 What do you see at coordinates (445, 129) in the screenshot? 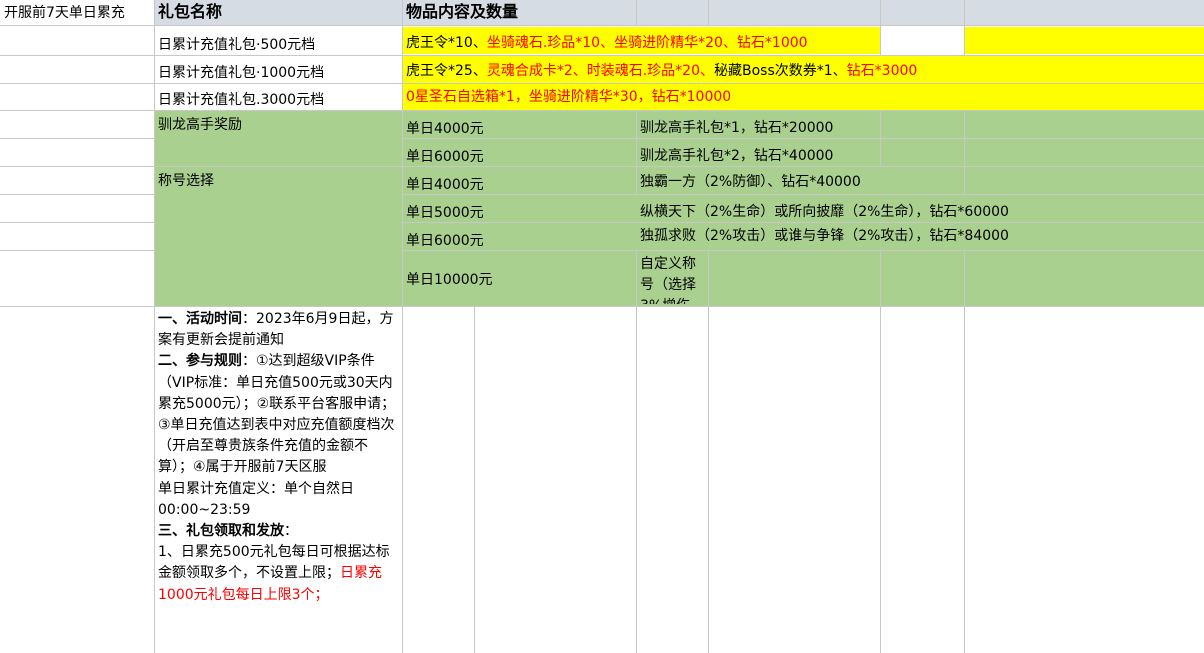
I see `tamer-tier: 单日4000元` at bounding box center [445, 129].